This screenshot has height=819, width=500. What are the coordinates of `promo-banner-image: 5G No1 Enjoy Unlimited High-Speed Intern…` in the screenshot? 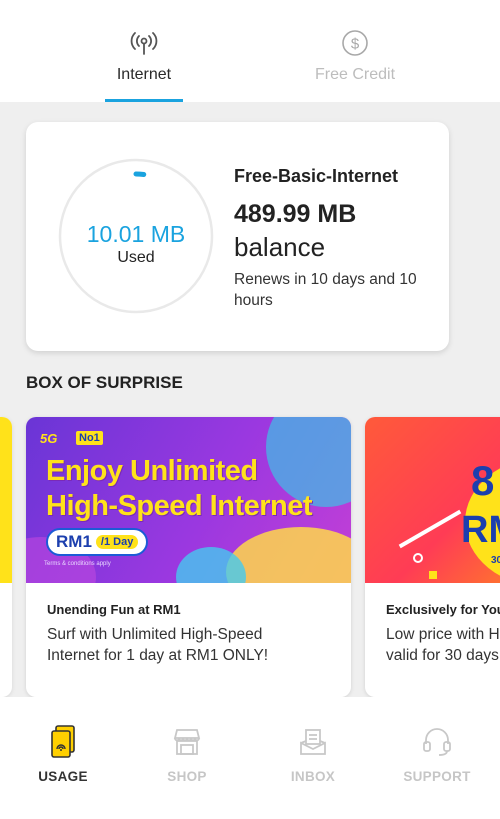 It's located at (188, 500).